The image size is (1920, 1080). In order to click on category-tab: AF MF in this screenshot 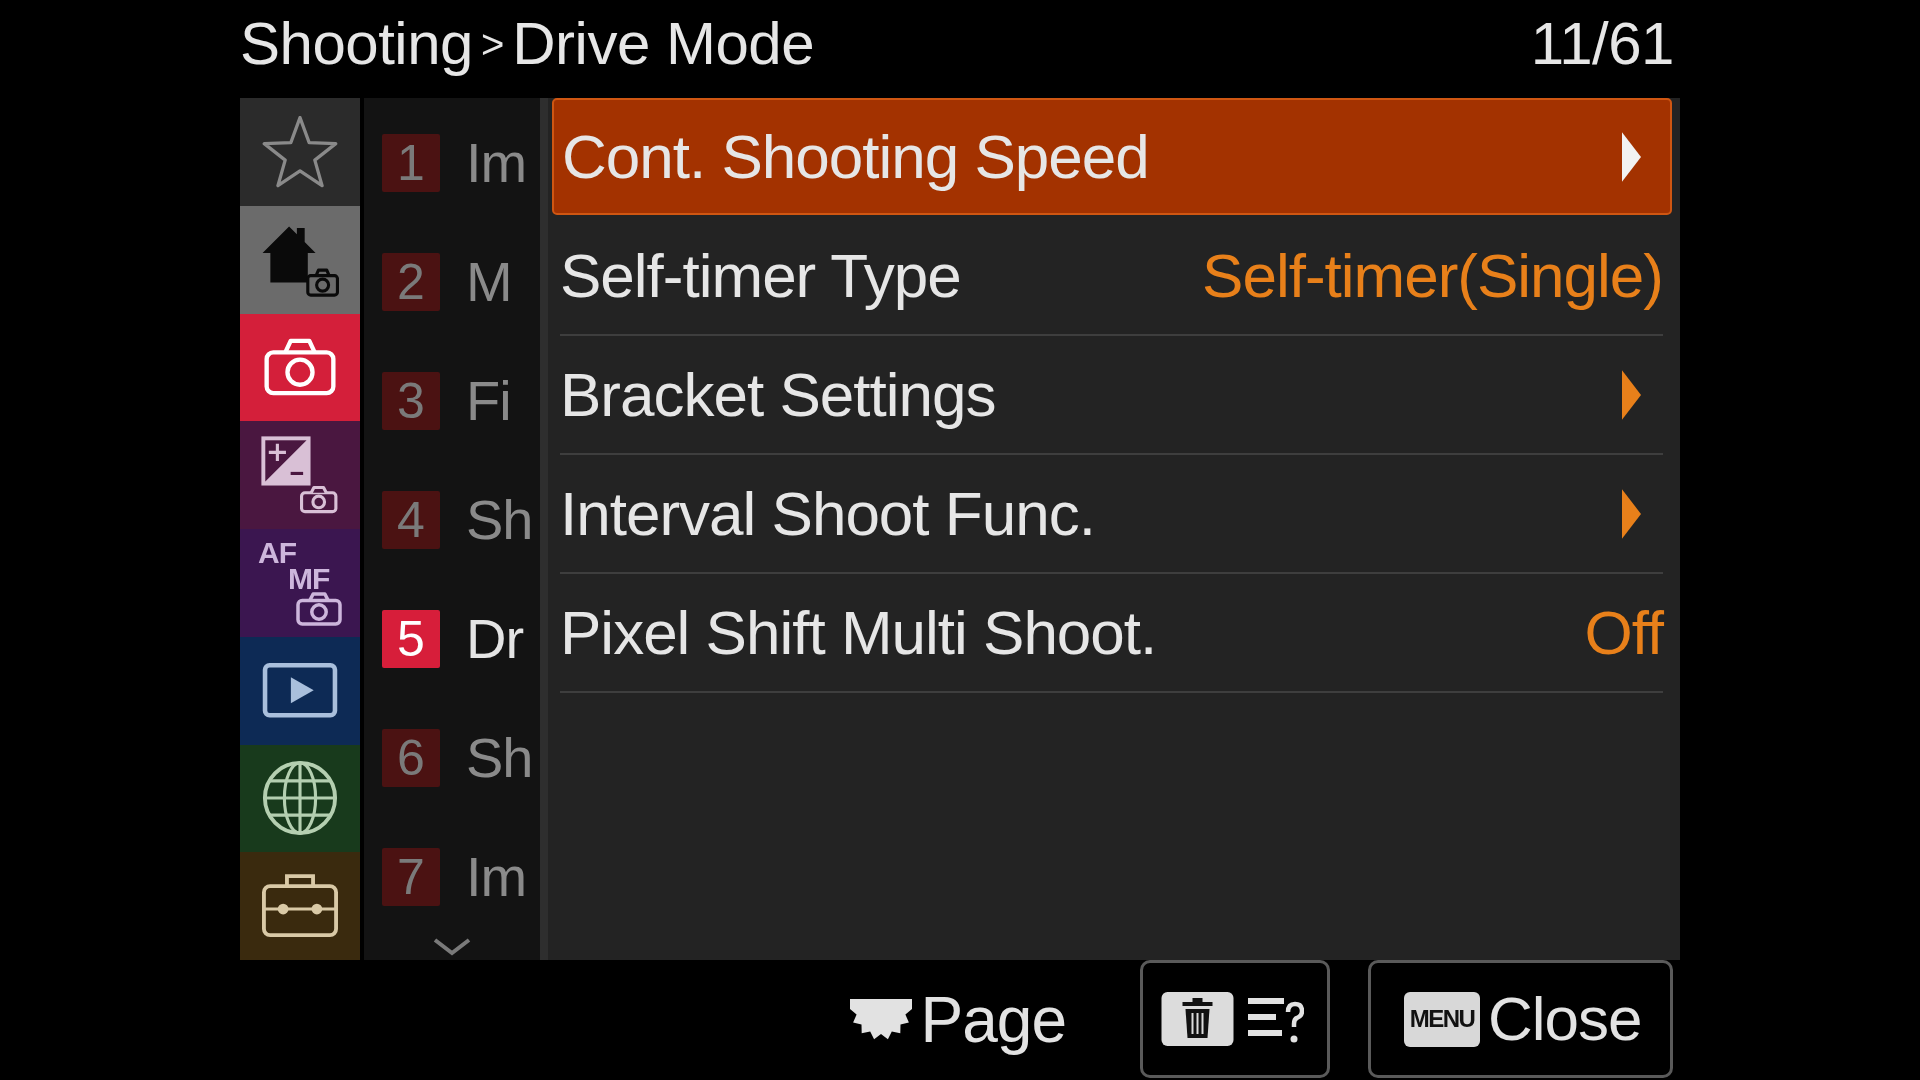, I will do `click(300, 583)`.